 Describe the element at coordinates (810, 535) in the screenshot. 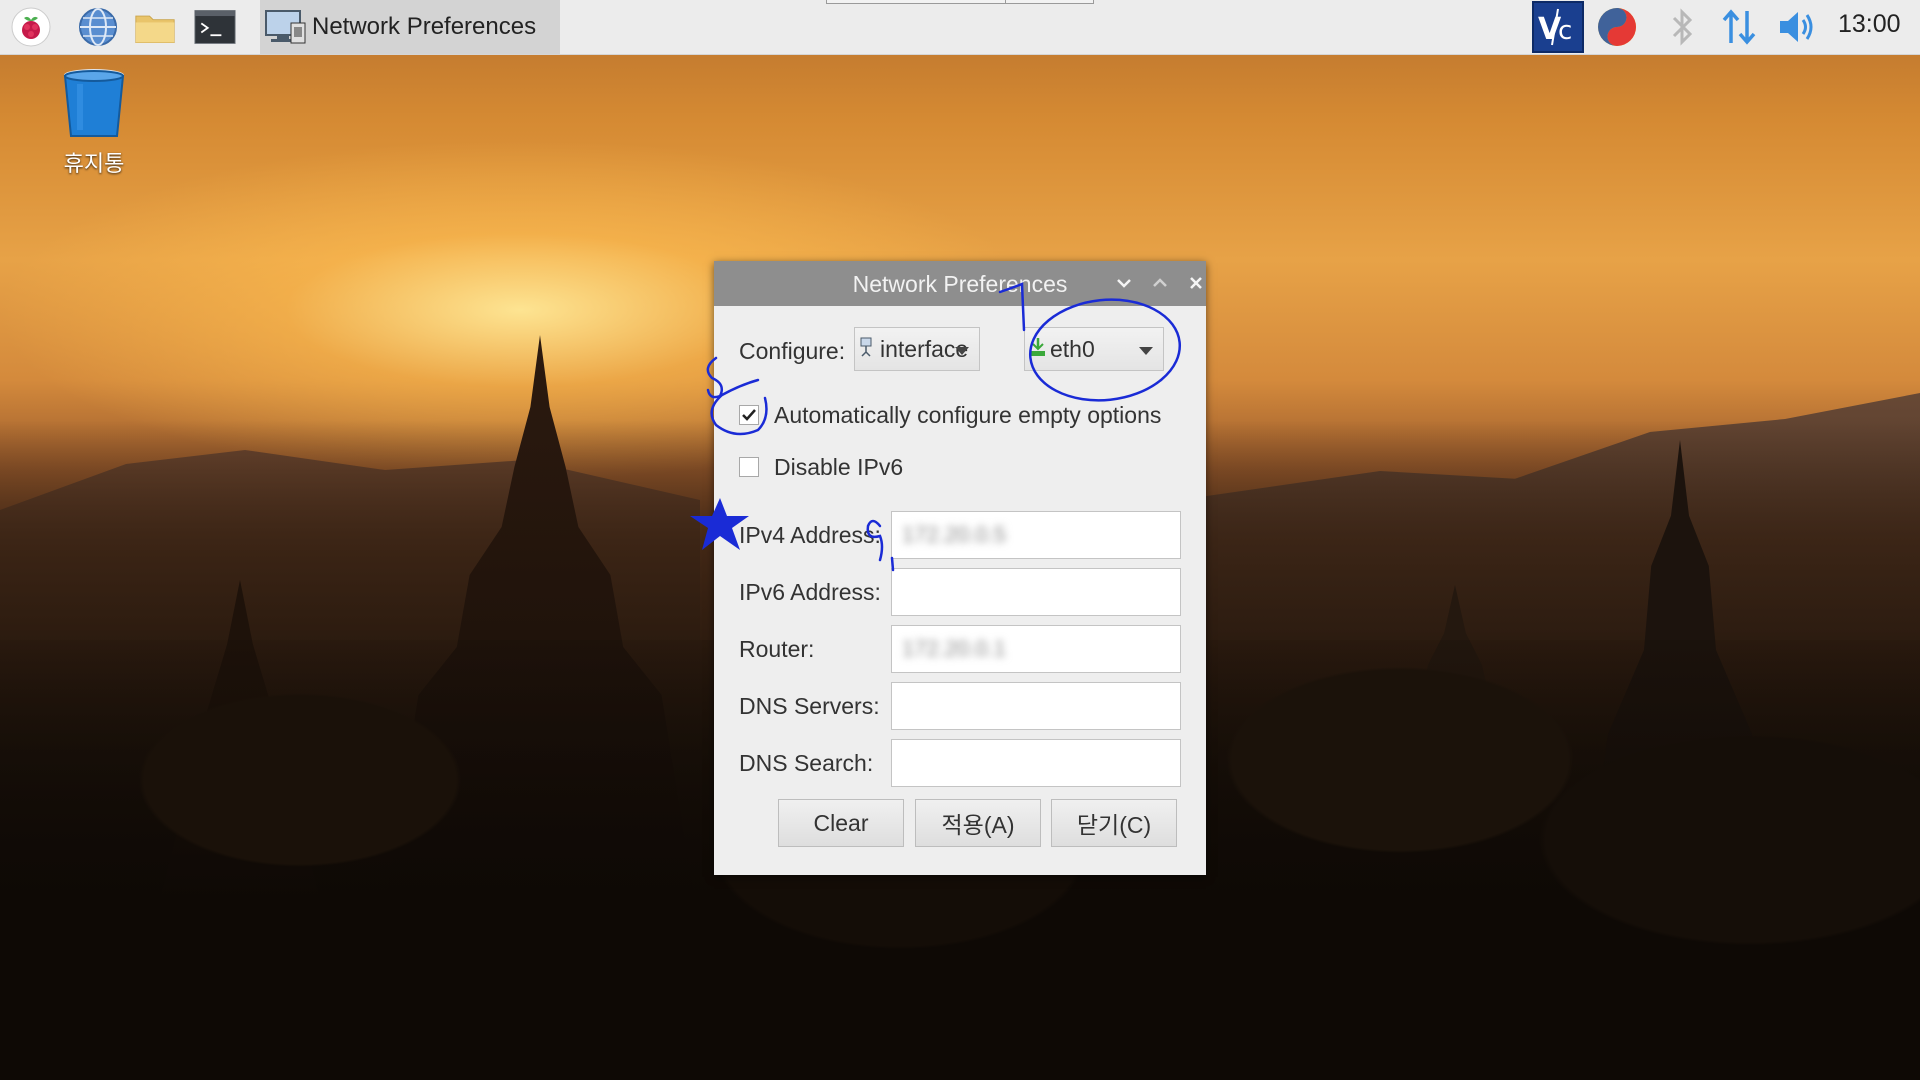

I see `ipv4-address-label: IPv4 Address:` at that location.